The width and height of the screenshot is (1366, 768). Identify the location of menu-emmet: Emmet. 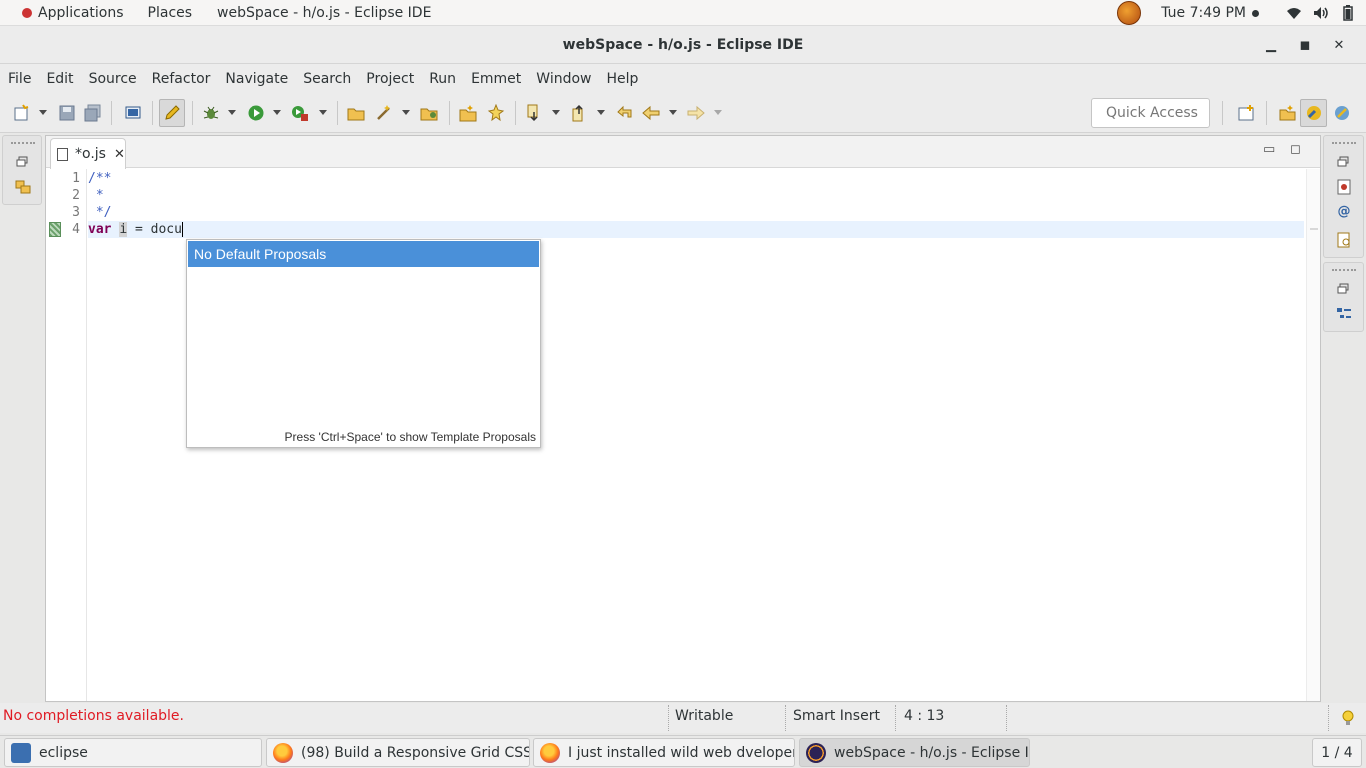
(496, 79).